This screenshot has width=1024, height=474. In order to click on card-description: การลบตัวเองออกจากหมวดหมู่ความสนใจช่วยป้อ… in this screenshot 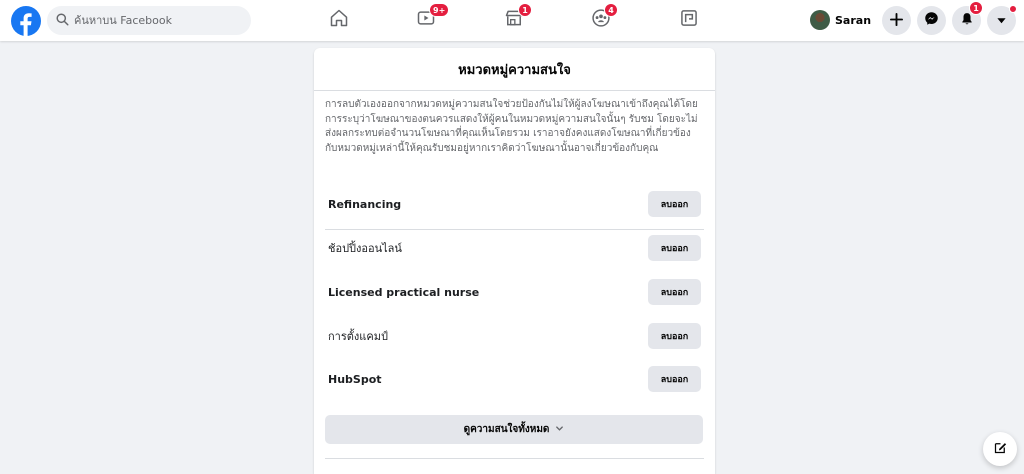, I will do `click(511, 126)`.